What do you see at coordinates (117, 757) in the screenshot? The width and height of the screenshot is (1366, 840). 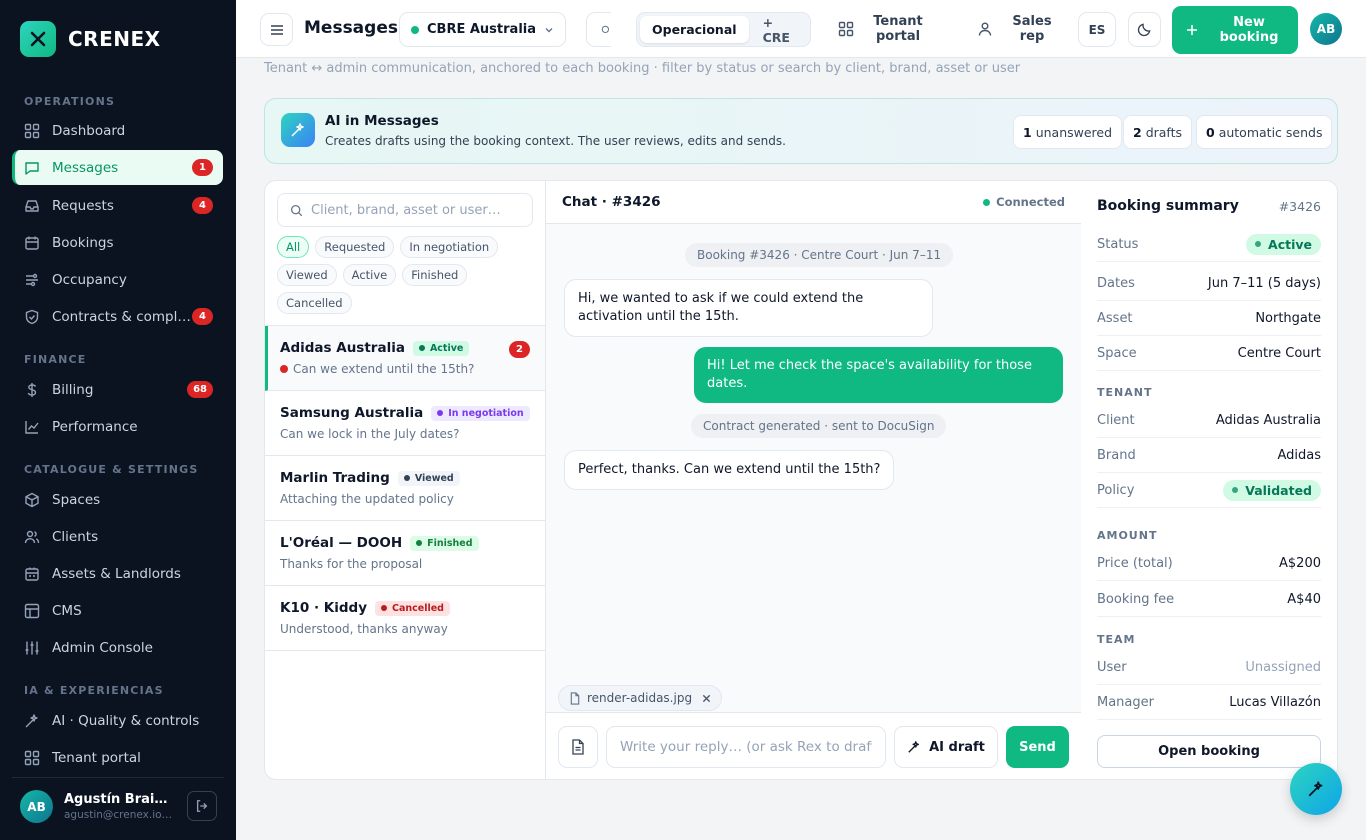 I see `sidebar-item-tenant-portal: Tenant portal` at bounding box center [117, 757].